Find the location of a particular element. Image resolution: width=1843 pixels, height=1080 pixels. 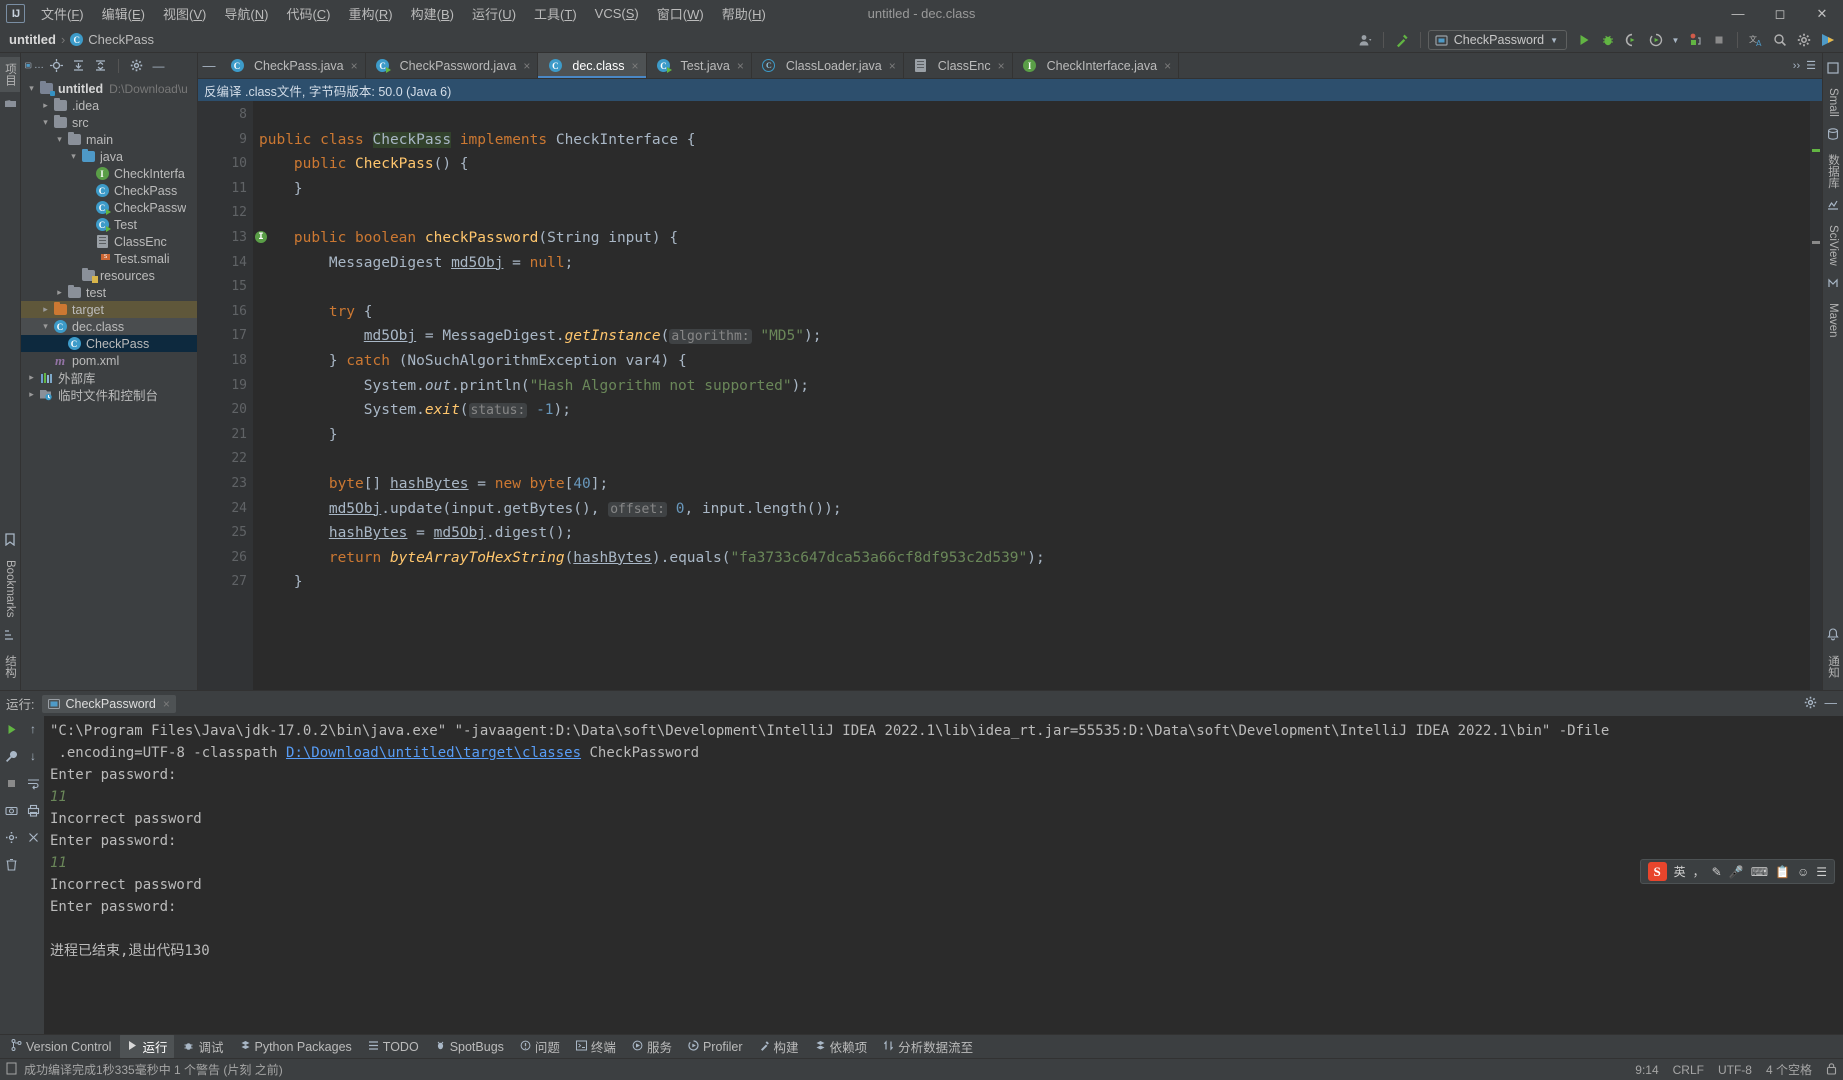

line-number-13: 13 I is located at coordinates (232, 238).